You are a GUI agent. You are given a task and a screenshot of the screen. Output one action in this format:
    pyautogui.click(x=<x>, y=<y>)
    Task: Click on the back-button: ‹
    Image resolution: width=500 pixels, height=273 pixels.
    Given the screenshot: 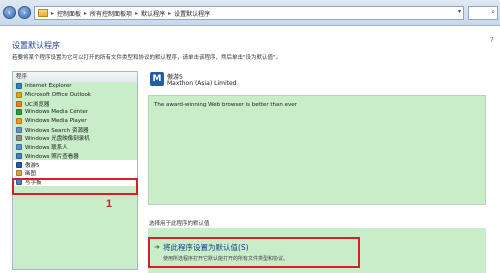 What is the action you would take?
    pyautogui.click(x=9, y=12)
    